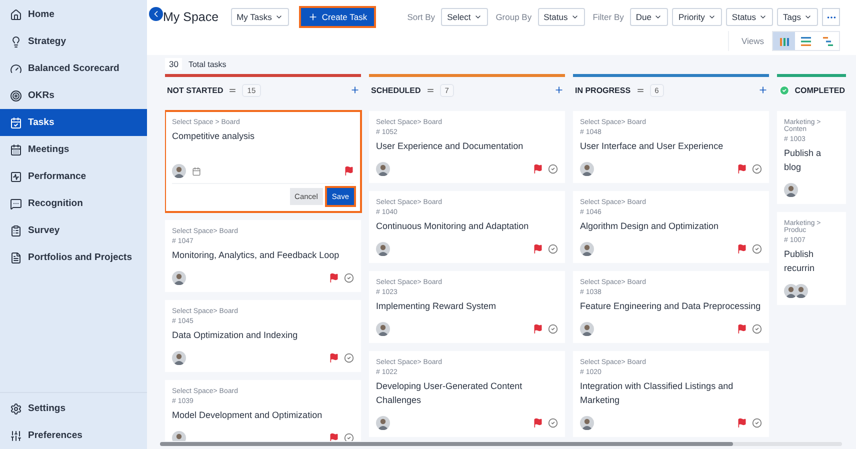 Image resolution: width=856 pixels, height=449 pixels. I want to click on create-task-button: Create Task, so click(337, 17).